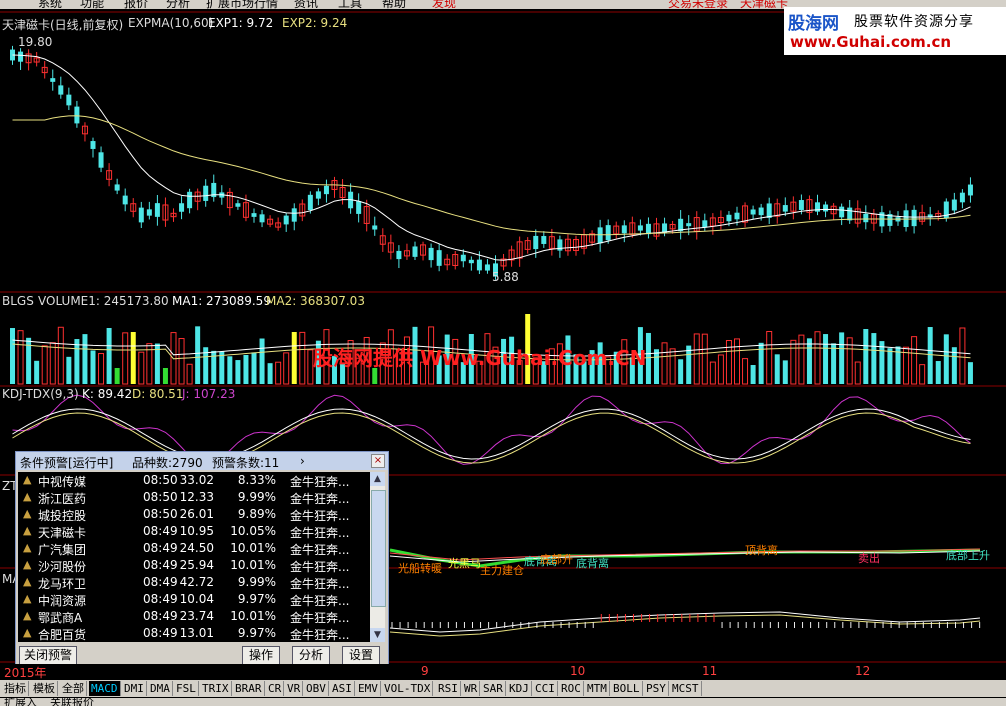 The height and width of the screenshot is (706, 1006). What do you see at coordinates (249, 688) in the screenshot?
I see `tab-brar: BRAR` at bounding box center [249, 688].